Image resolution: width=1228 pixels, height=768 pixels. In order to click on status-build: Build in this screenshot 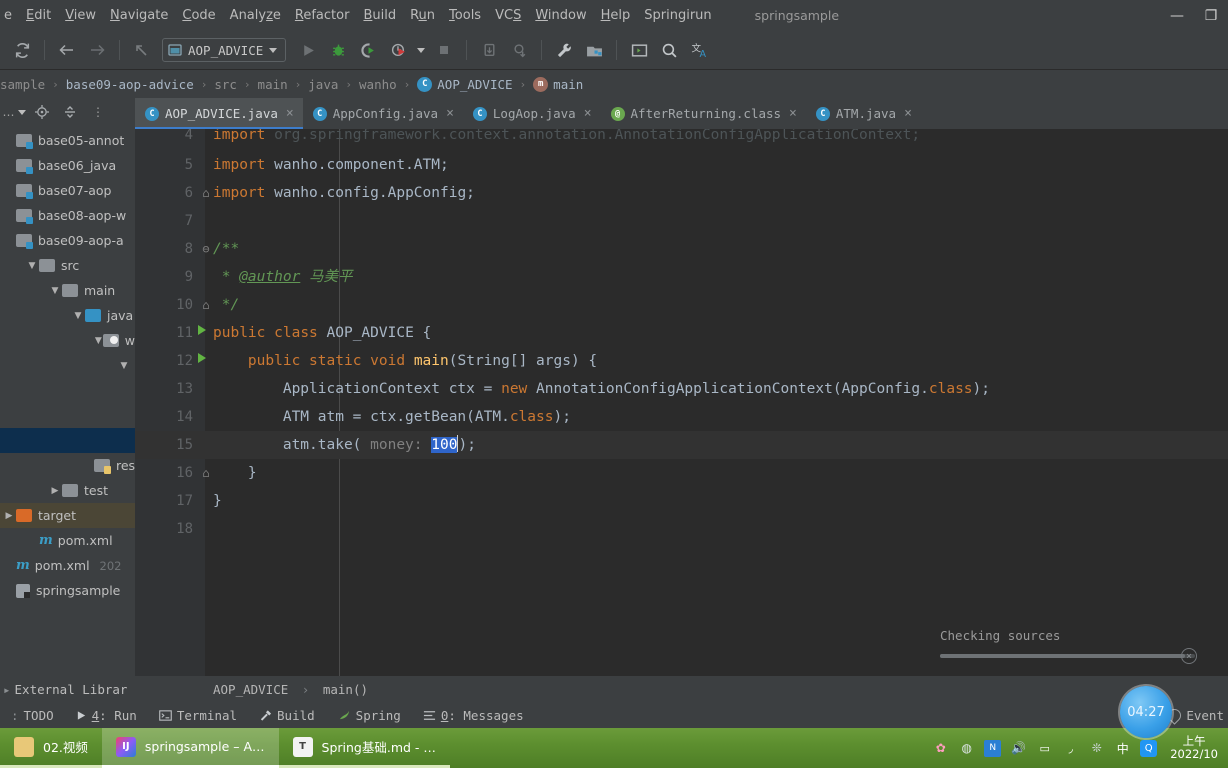, I will do `click(287, 715)`.